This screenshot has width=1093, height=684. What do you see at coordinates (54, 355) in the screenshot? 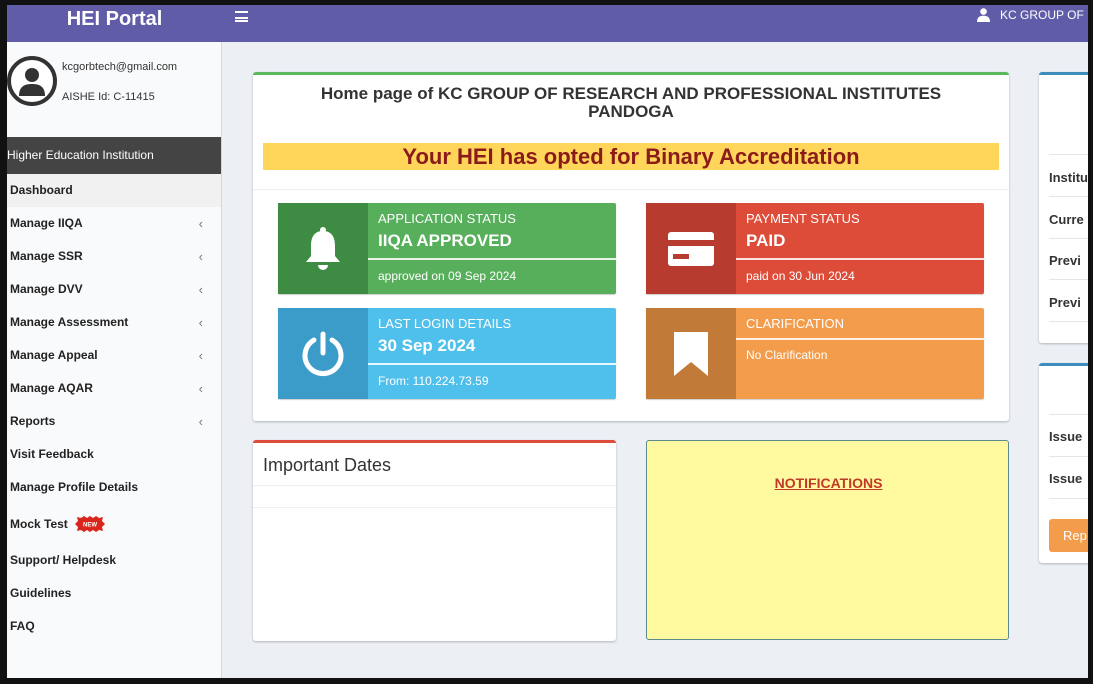
I see `sidebar-item-label: Manage Appeal` at bounding box center [54, 355].